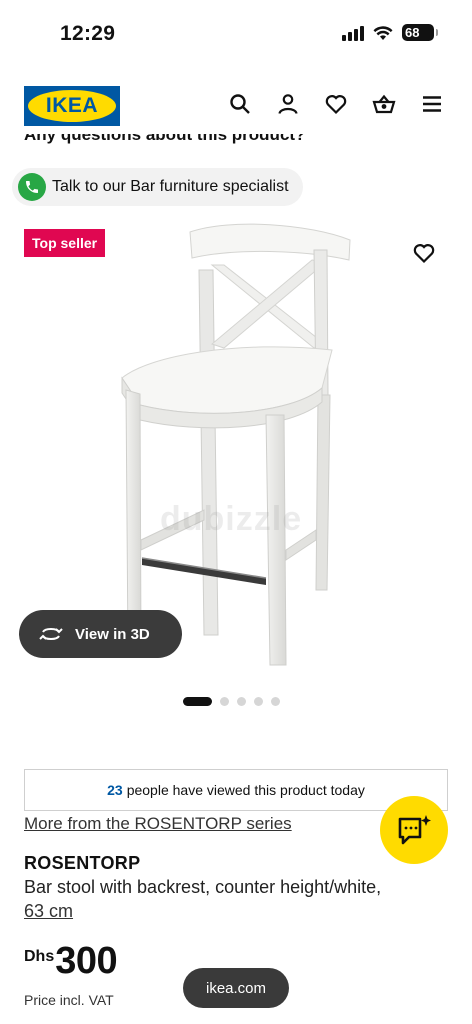  I want to click on site-header: IKEA, so click(236, 102).